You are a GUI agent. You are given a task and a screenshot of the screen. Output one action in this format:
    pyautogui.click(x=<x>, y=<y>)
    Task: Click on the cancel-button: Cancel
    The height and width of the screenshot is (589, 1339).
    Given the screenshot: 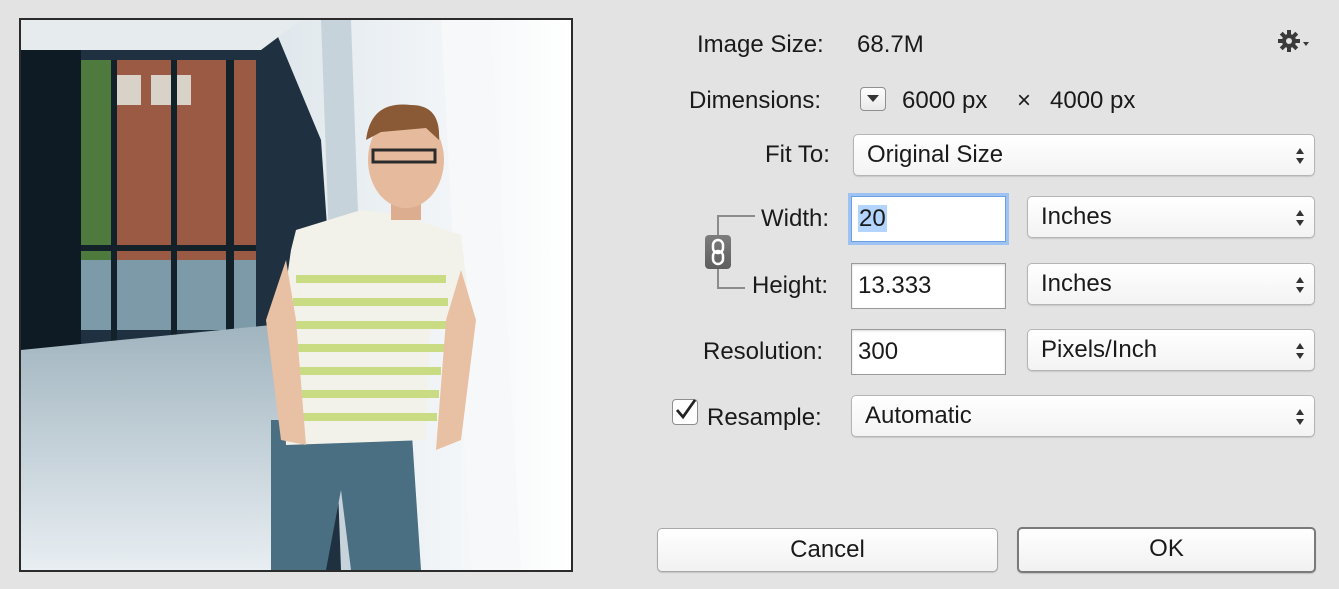 What is the action you would take?
    pyautogui.click(x=827, y=550)
    